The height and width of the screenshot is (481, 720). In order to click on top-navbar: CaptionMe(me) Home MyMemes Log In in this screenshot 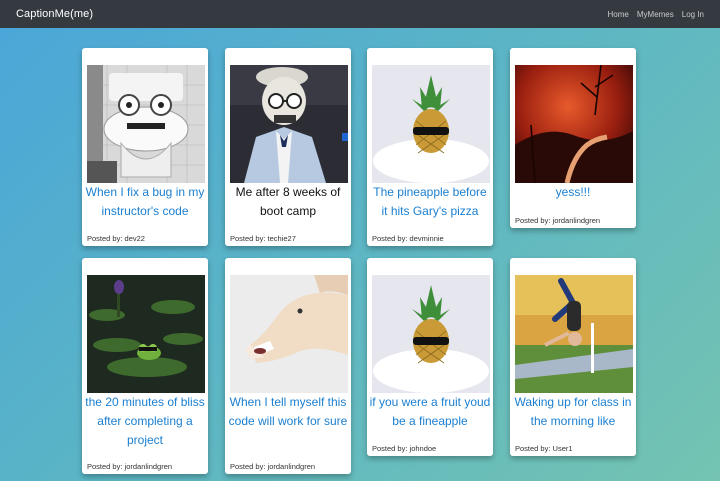, I will do `click(360, 14)`.